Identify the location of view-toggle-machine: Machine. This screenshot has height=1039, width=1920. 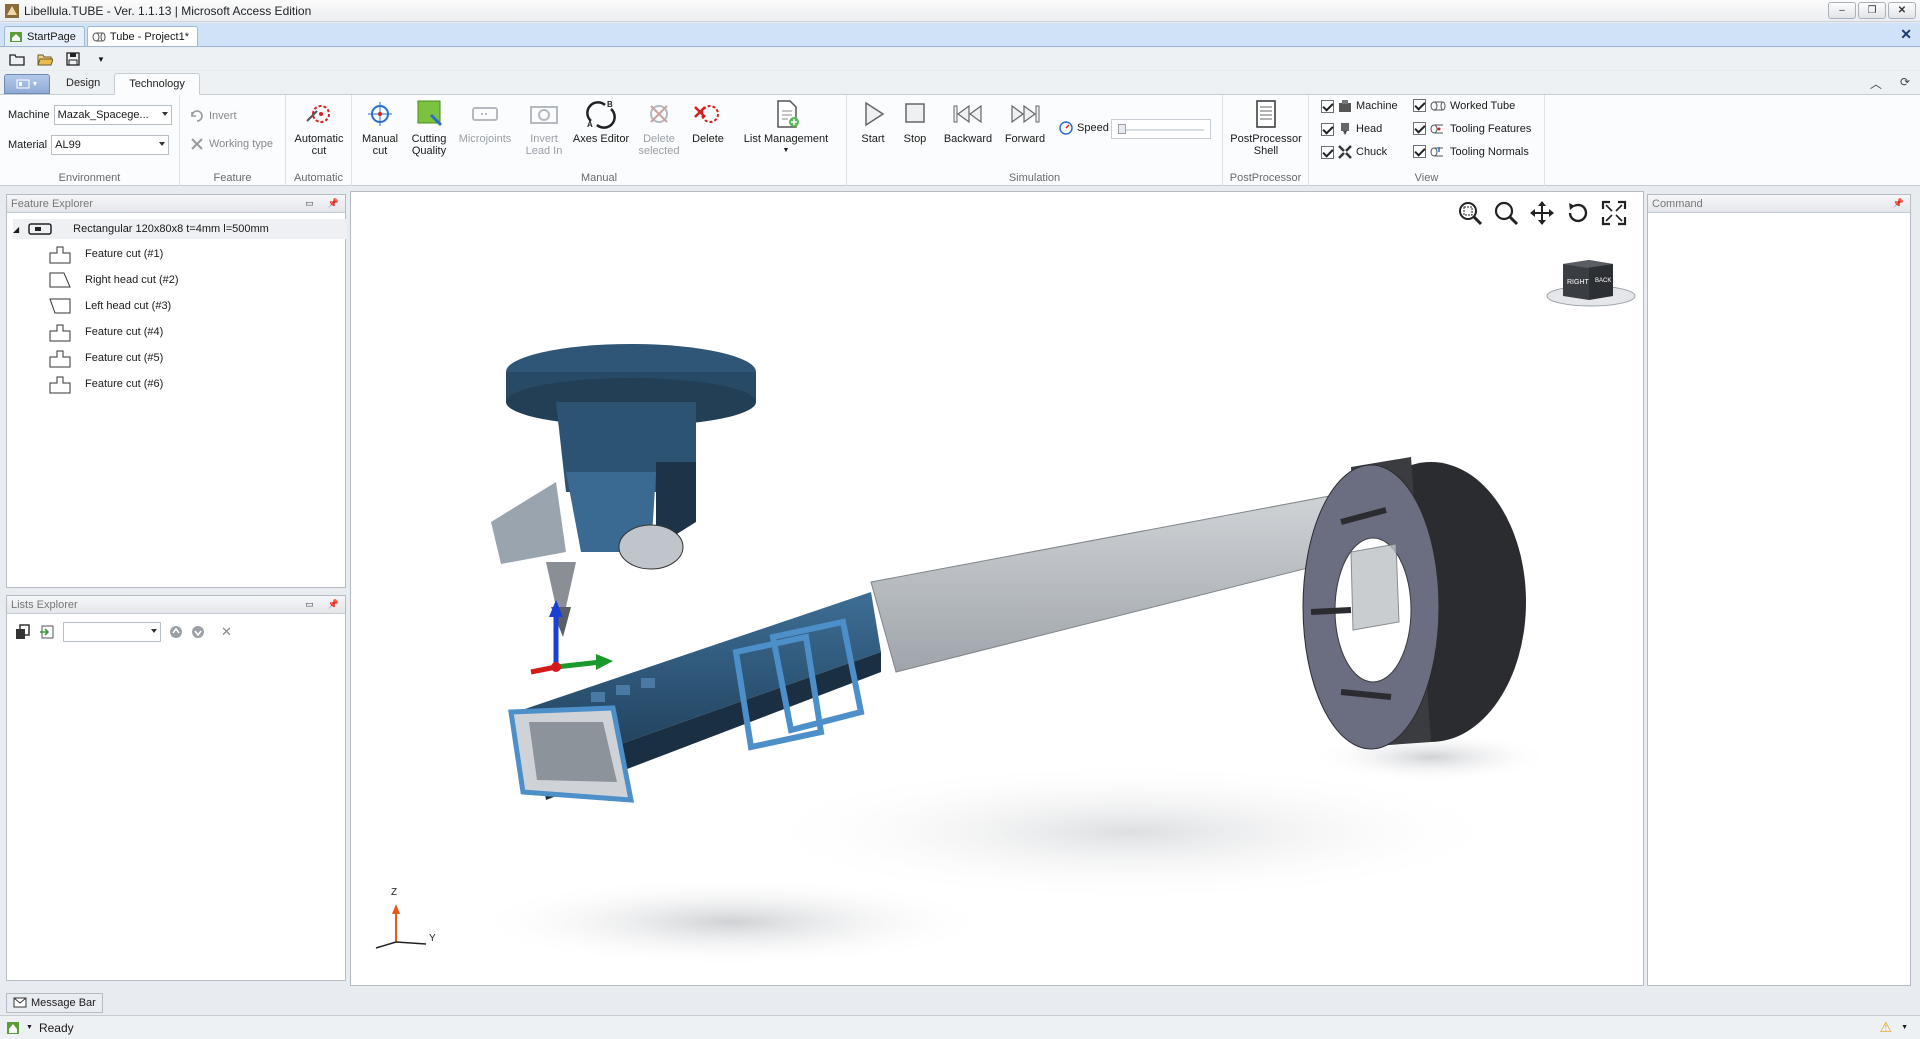
(1359, 106).